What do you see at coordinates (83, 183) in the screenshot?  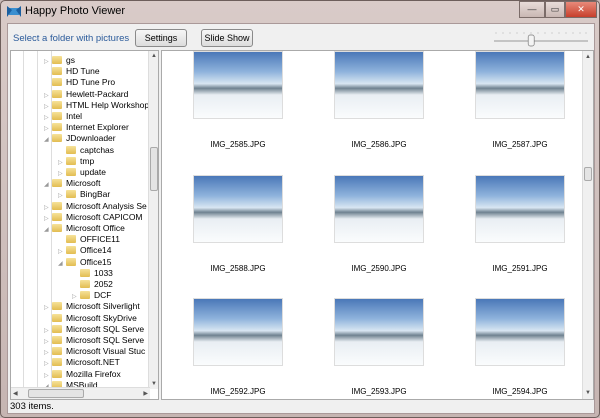 I see `tree-item-label: Microsoft` at bounding box center [83, 183].